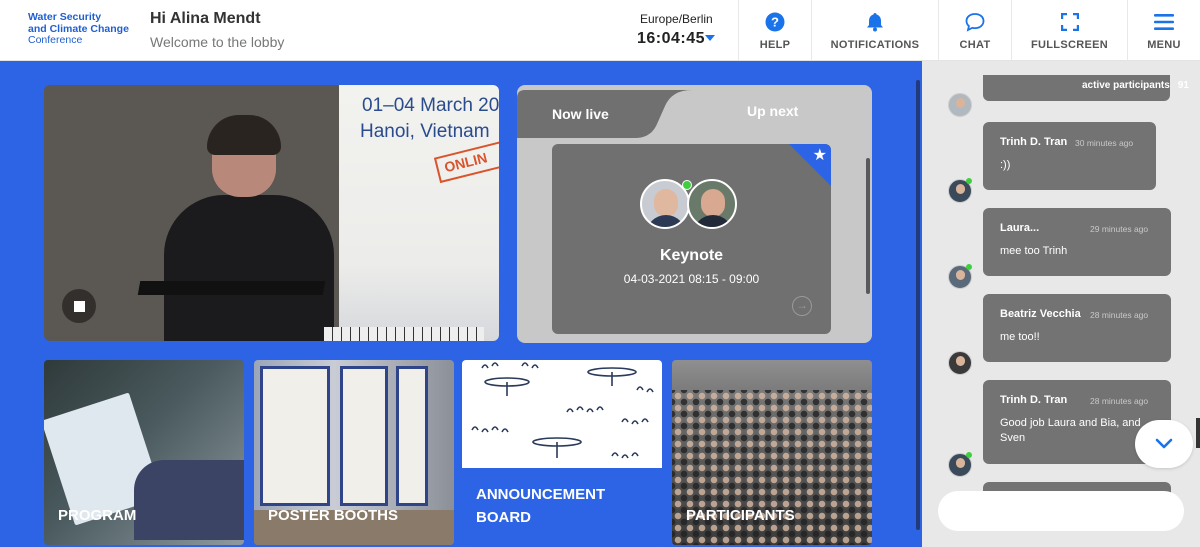 The image size is (1200, 547). Describe the element at coordinates (1005, 165) in the screenshot. I see `chat-message-text: :))` at that location.